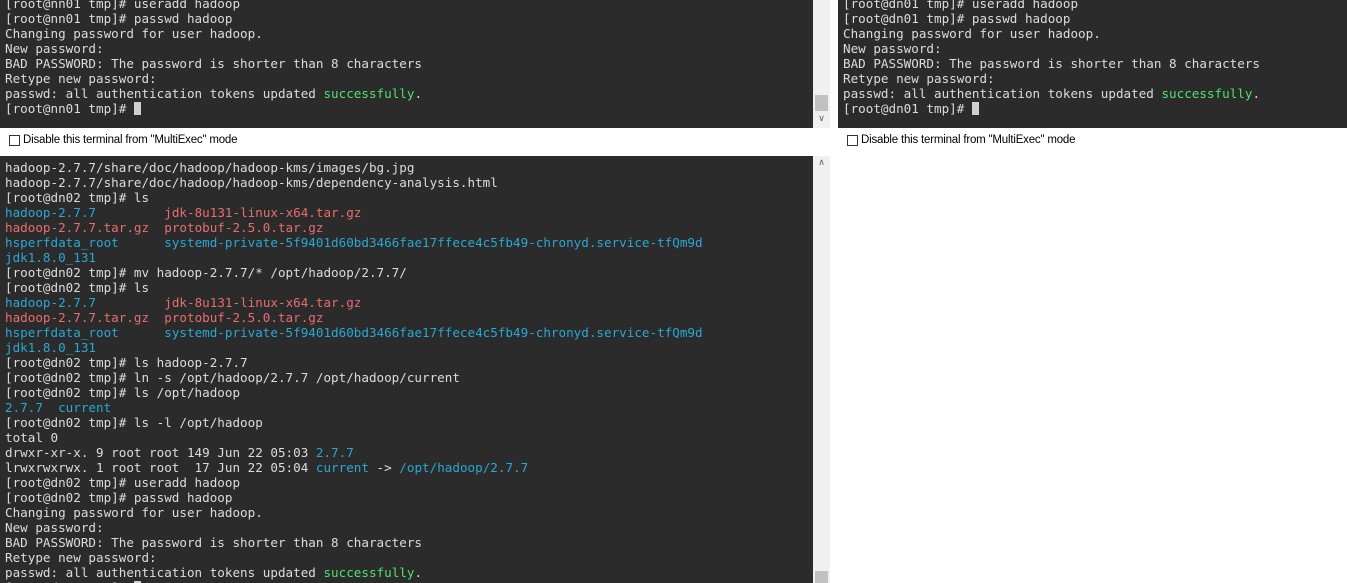  I want to click on terminal-dn02-scrollbar: ∧, so click(821, 369).